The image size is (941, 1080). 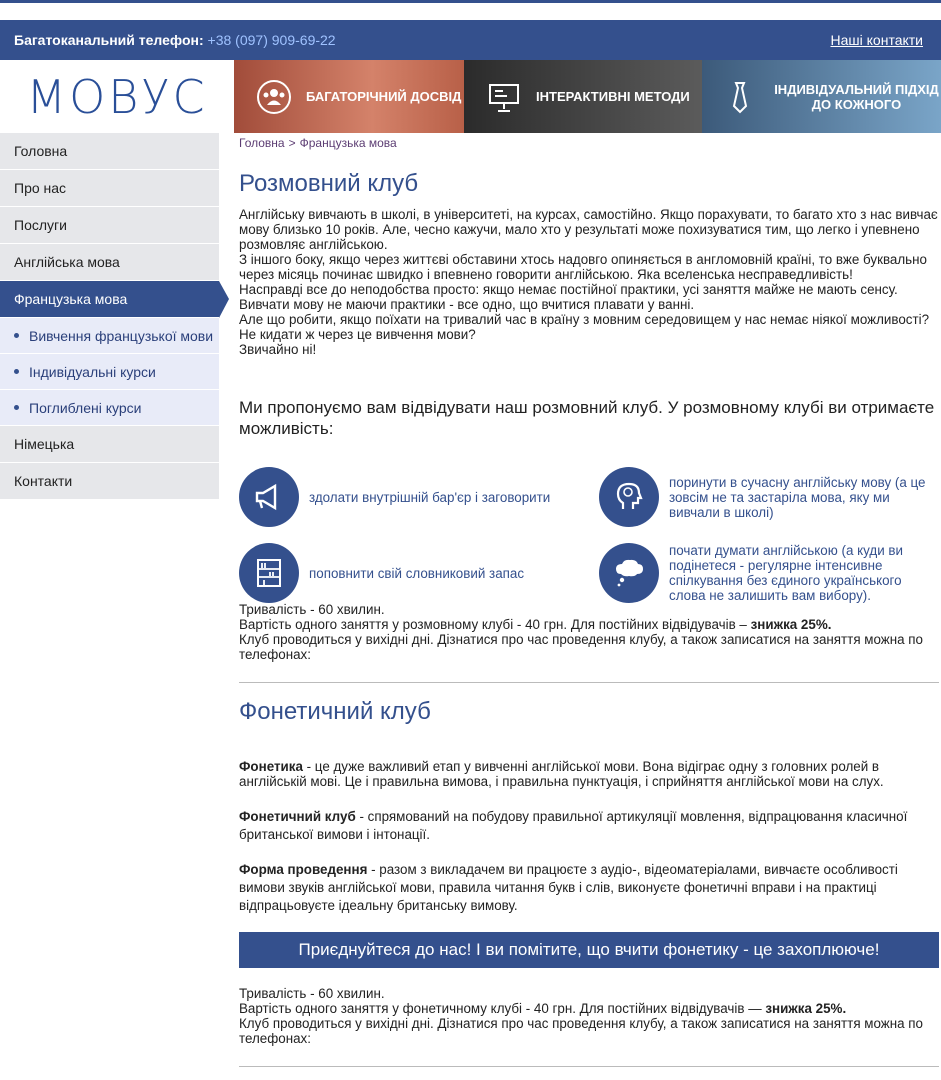 I want to click on banner-individual: Індивідуальний підхід до кожного, so click(x=821, y=96).